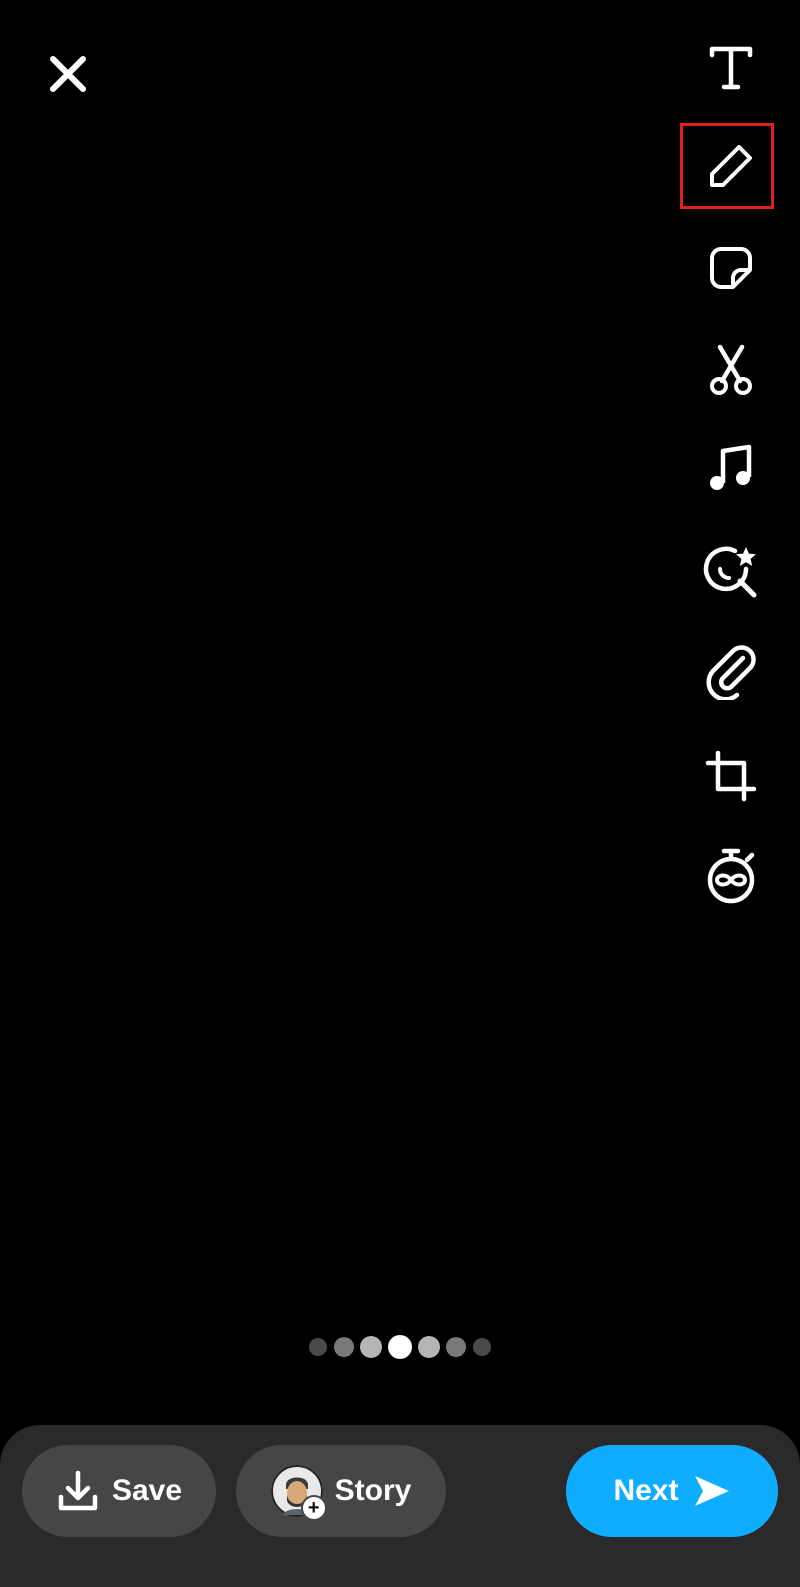 The image size is (800, 1587). I want to click on timer-tool-button, so click(731, 876).